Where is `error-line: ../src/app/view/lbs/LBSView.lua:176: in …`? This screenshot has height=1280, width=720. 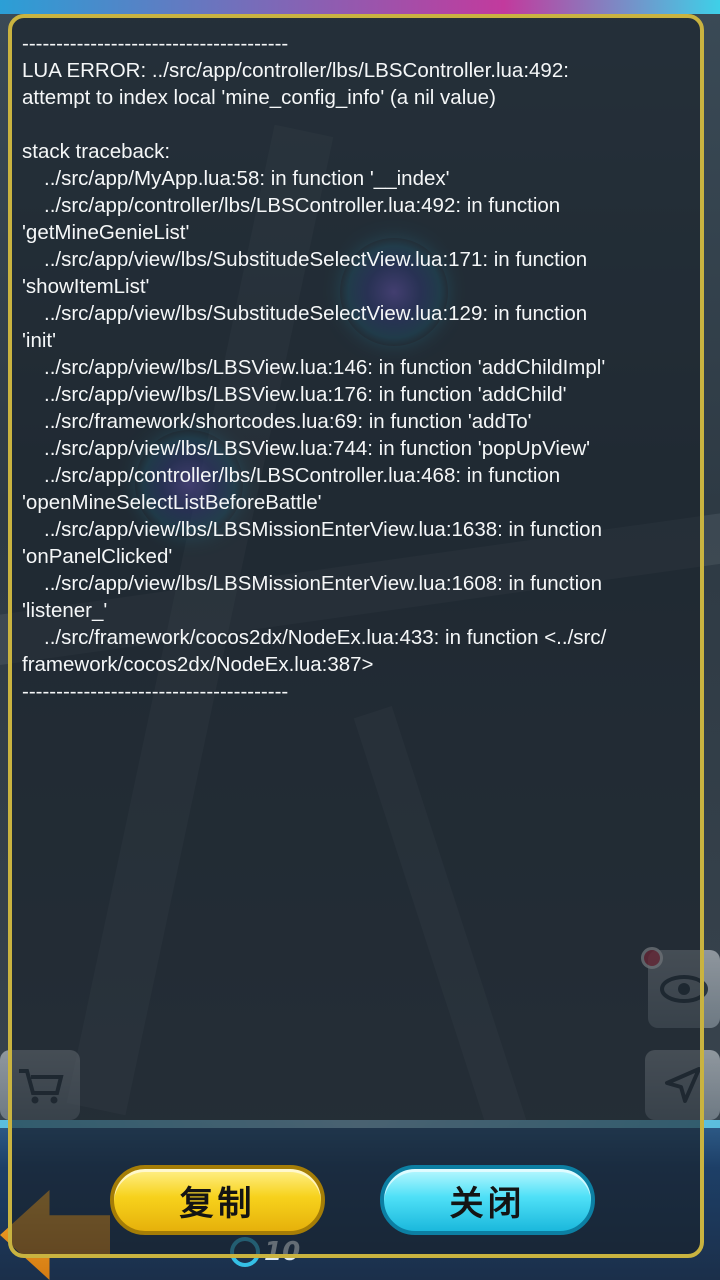
error-line: ../src/app/view/lbs/LBSView.lua:176: in … is located at coordinates (305, 394).